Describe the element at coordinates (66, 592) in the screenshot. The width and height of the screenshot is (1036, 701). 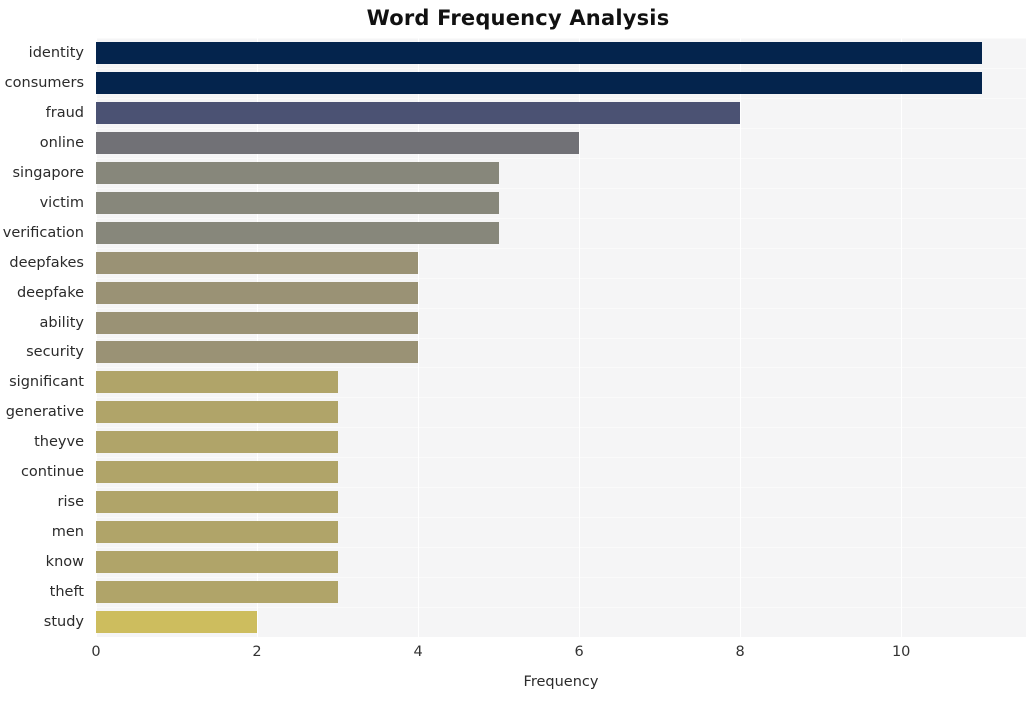
I see `y-axis-tick-label: theft` at that location.